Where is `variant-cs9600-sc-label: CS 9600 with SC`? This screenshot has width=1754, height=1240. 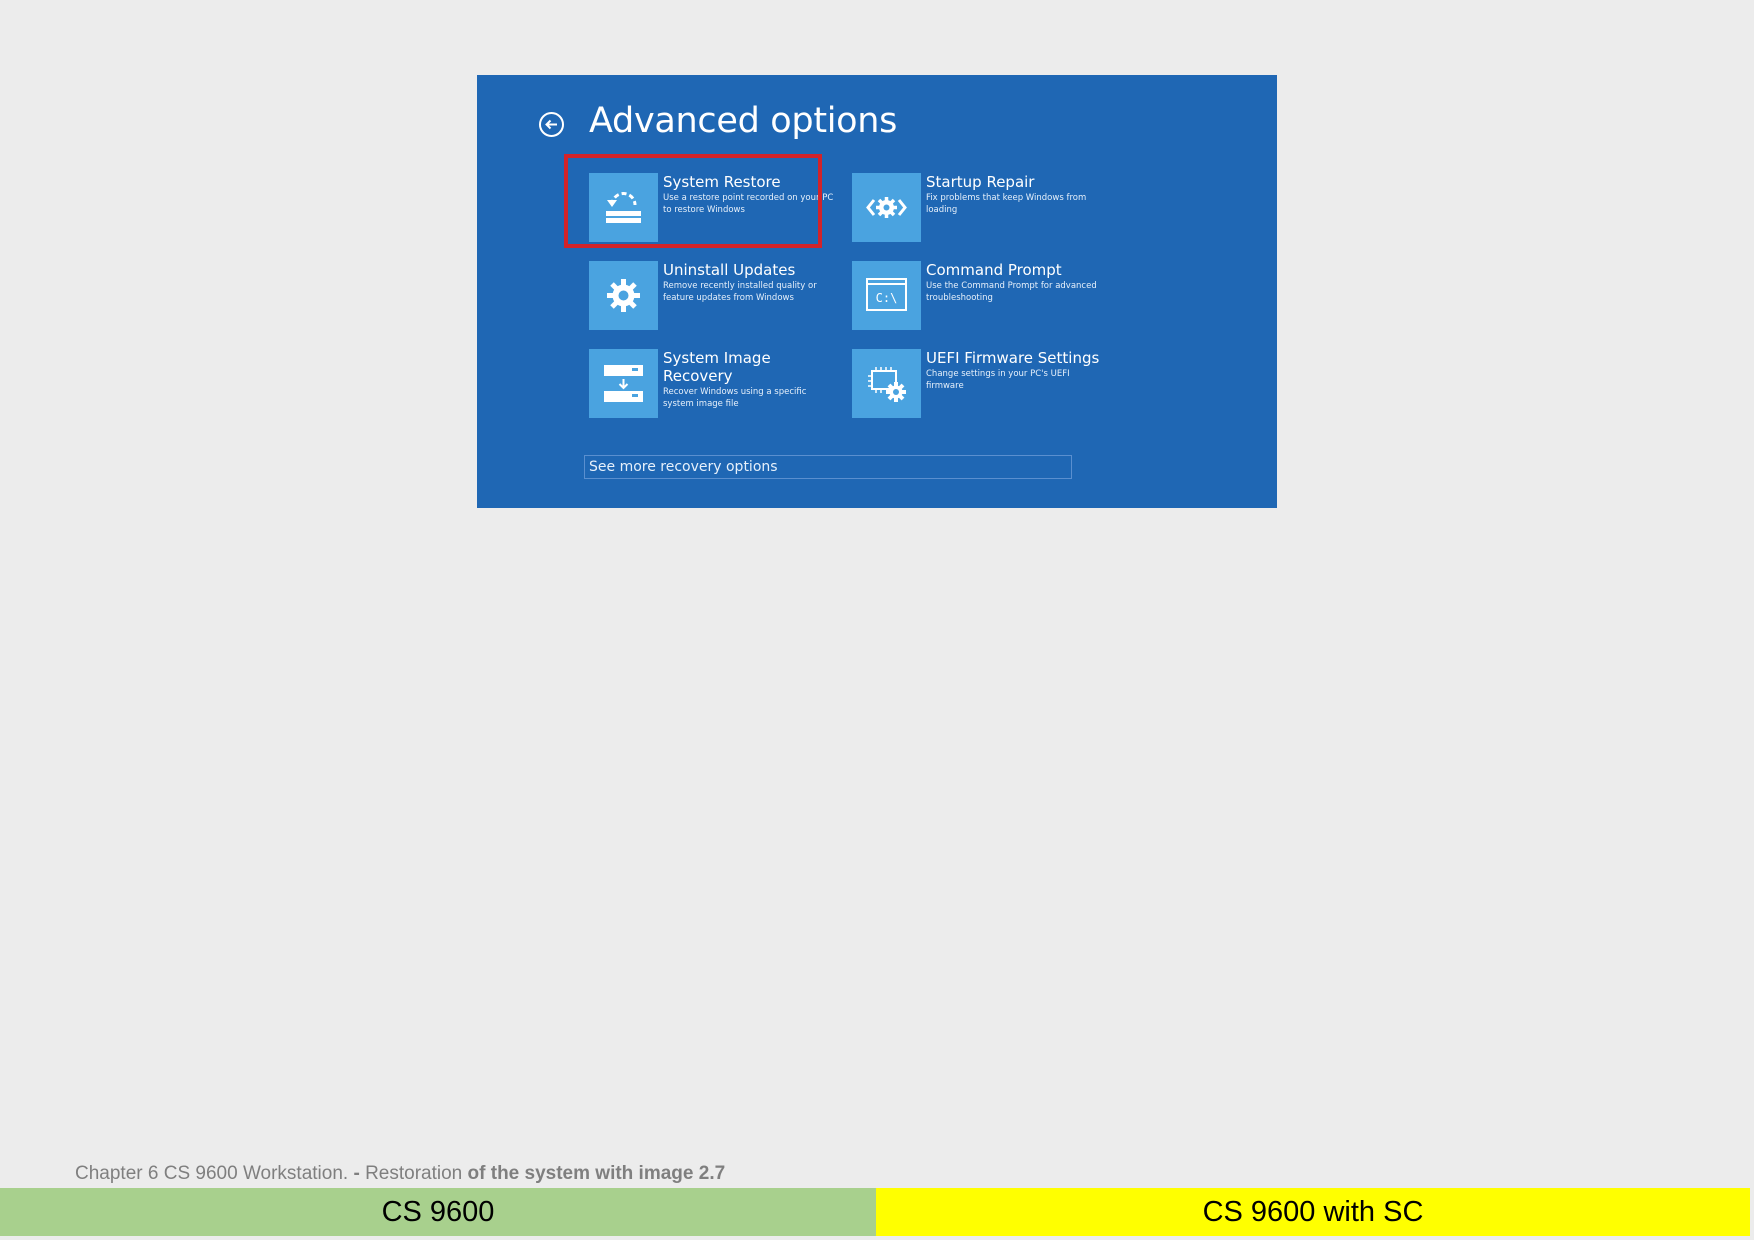 variant-cs9600-sc-label: CS 9600 with SC is located at coordinates (1313, 1211).